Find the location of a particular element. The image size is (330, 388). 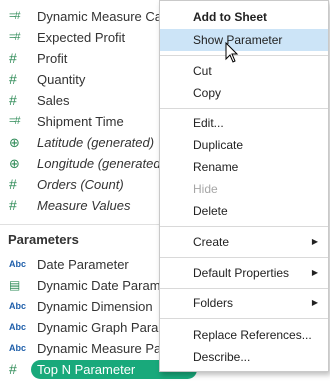

parameter-name: Date Parameter is located at coordinates (83, 264).